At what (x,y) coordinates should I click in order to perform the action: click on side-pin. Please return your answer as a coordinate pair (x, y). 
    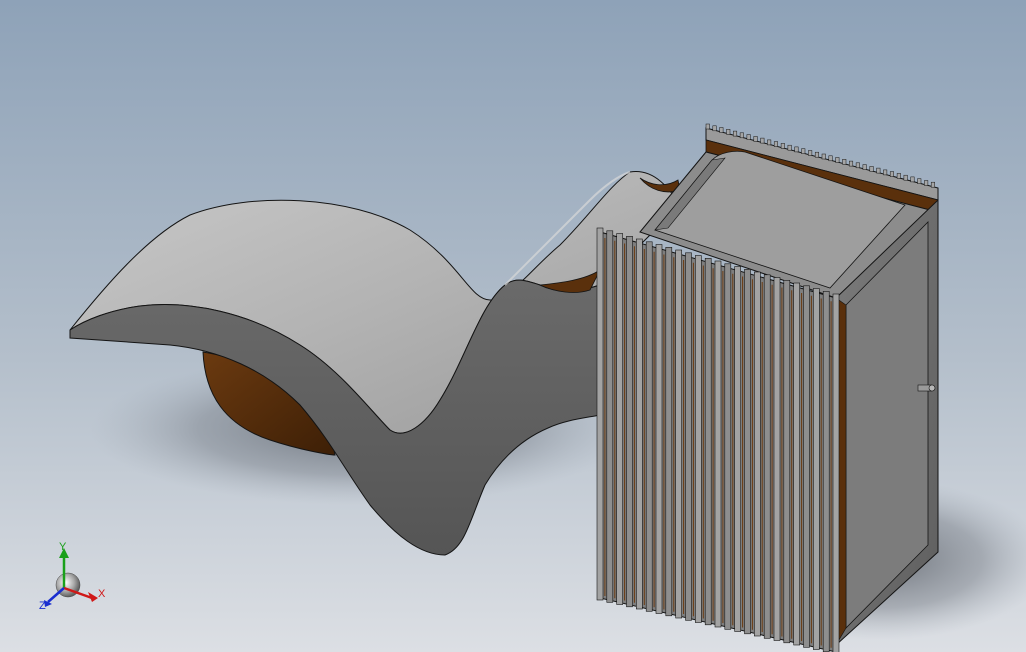
    Looking at the image, I should click on (926, 388).